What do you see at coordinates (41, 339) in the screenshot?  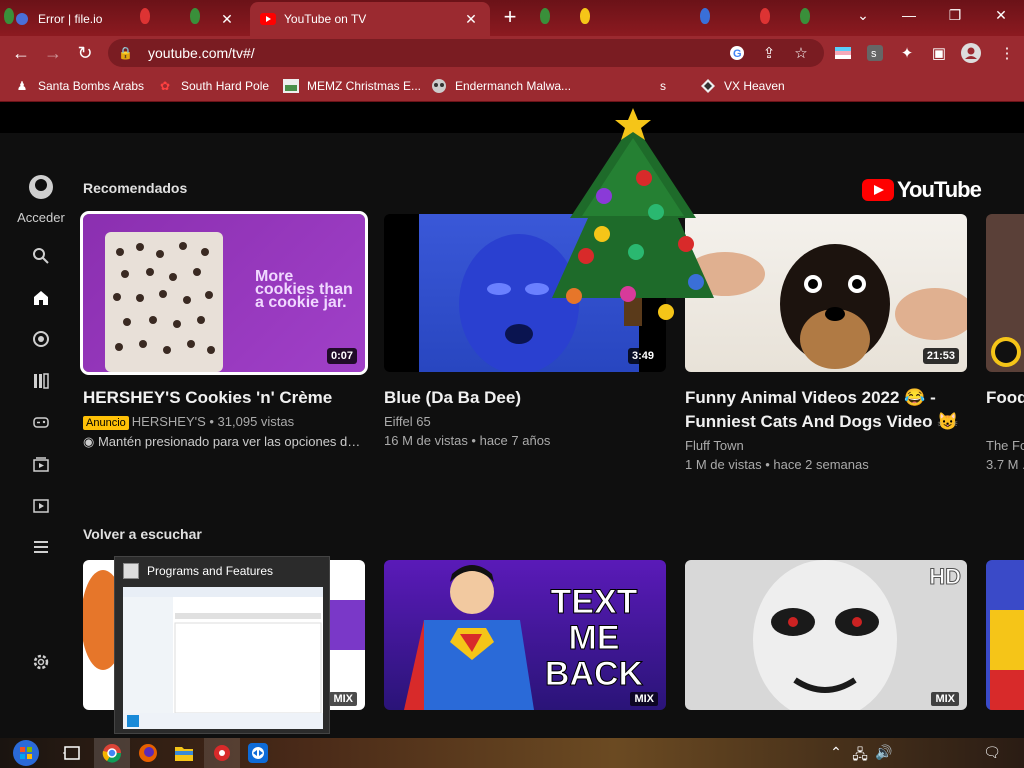 I see `target-icon` at bounding box center [41, 339].